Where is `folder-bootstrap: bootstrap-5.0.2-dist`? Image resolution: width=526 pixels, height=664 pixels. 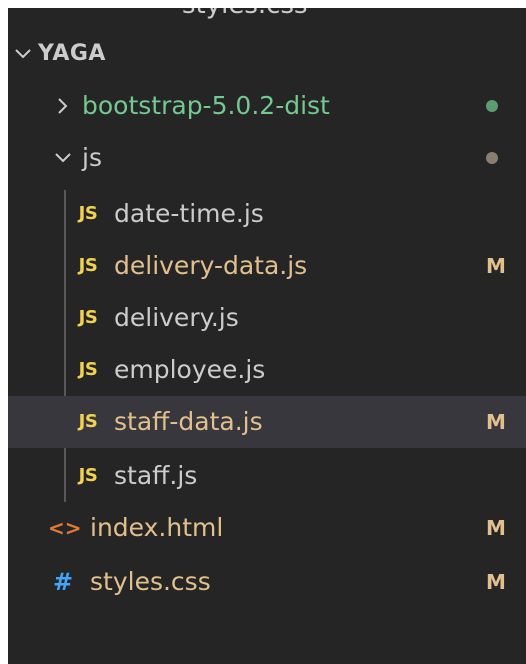
folder-bootstrap: bootstrap-5.0.2-dist is located at coordinates (267, 106).